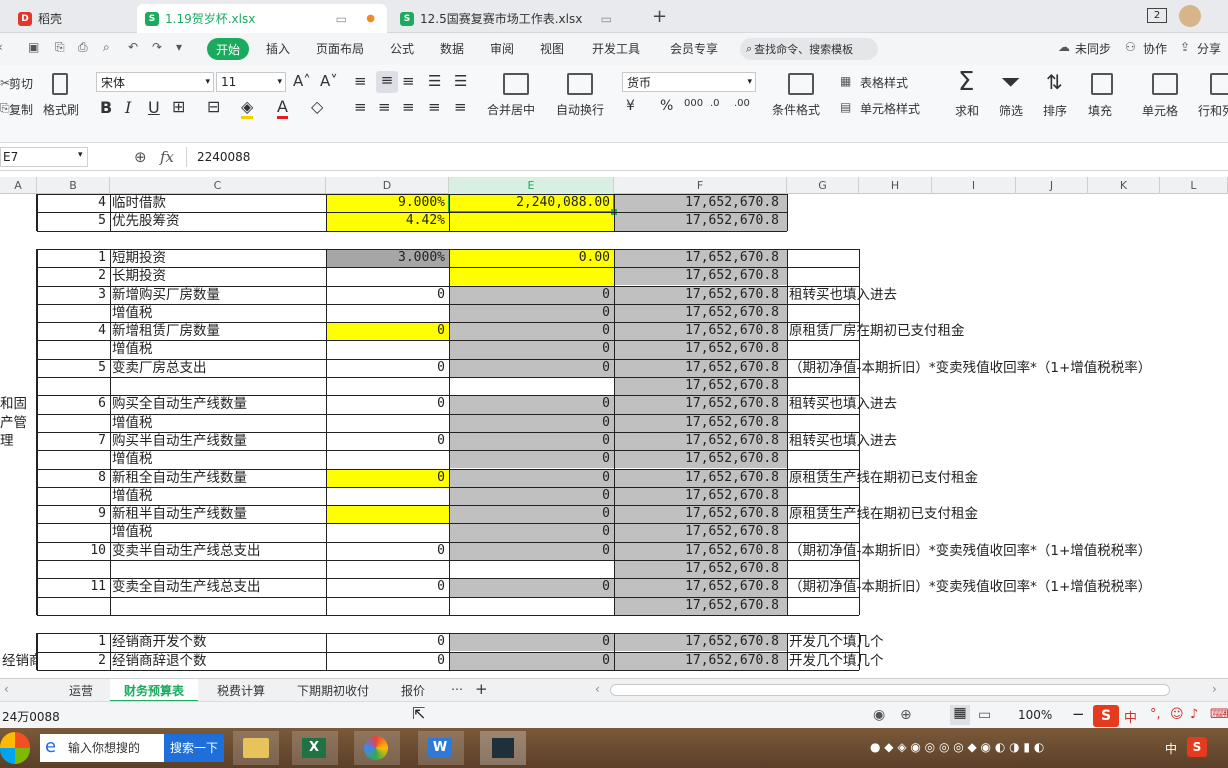 Image resolution: width=1228 pixels, height=768 pixels. I want to click on merge-center-button: 合并居中, so click(511, 109).